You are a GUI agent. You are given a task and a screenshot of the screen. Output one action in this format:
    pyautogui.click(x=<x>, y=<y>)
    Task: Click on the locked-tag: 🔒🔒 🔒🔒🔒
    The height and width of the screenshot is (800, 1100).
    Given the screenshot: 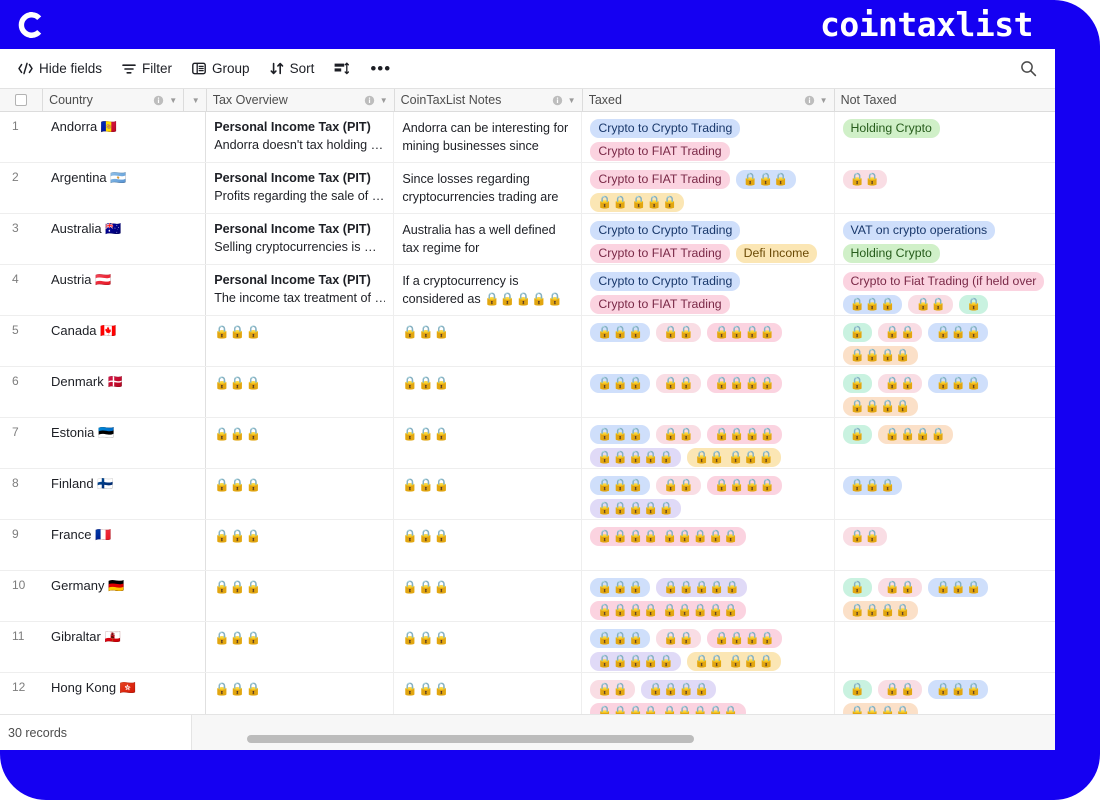 What is the action you would take?
    pyautogui.click(x=733, y=457)
    